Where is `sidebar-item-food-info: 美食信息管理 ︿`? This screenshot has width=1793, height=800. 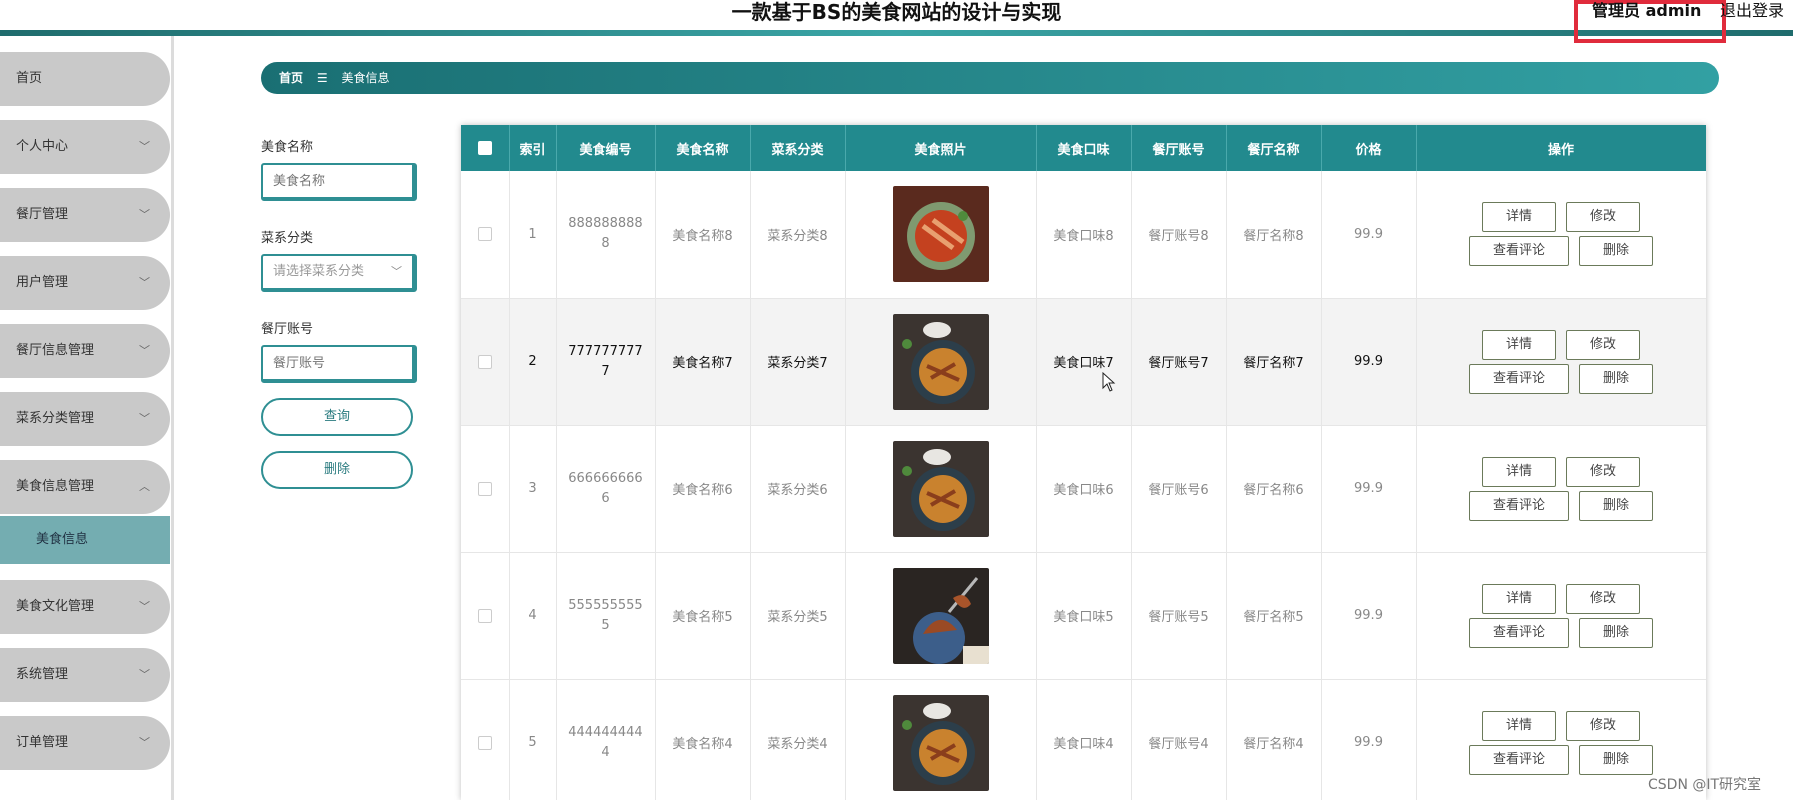
sidebar-item-food-info: 美食信息管理 ︿ is located at coordinates (85, 487).